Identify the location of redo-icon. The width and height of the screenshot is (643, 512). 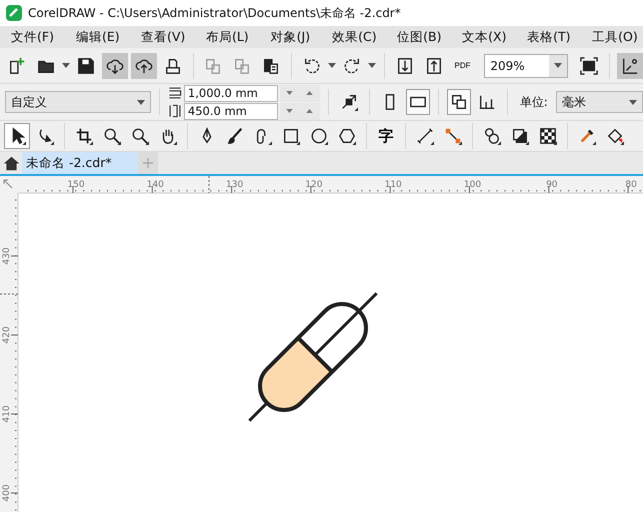
(352, 65).